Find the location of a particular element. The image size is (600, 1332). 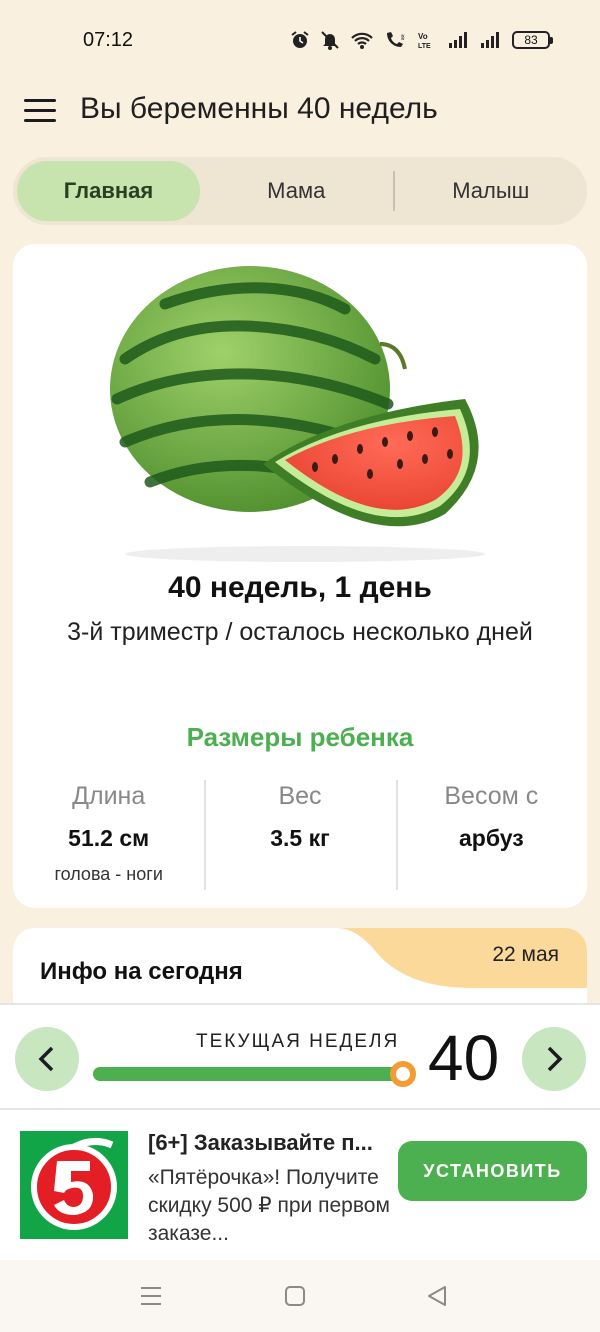

hamburger-menu-icon is located at coordinates (40, 111).